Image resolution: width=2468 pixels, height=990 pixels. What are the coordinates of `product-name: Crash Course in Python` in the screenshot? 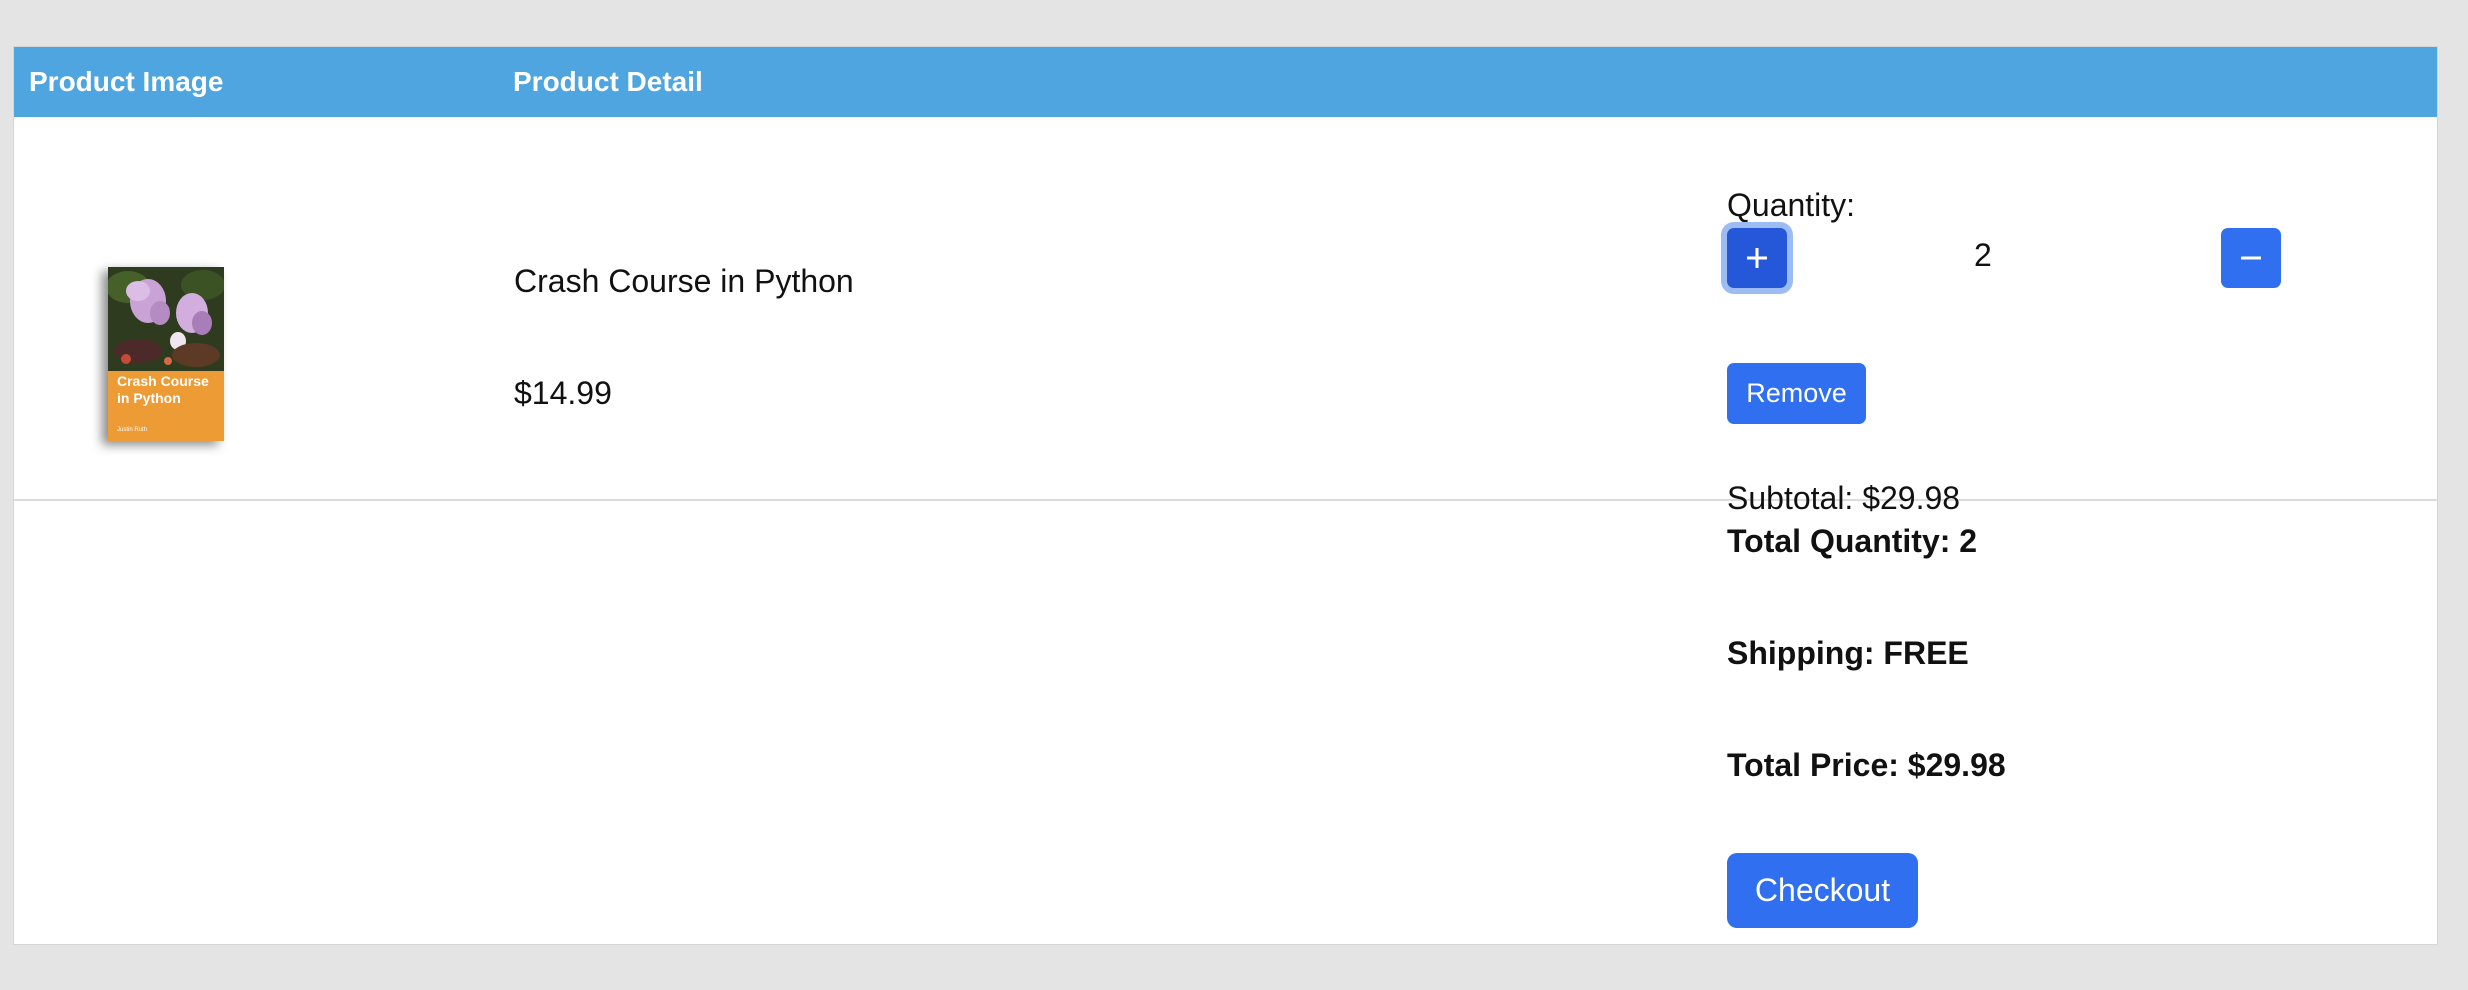 It's located at (684, 281).